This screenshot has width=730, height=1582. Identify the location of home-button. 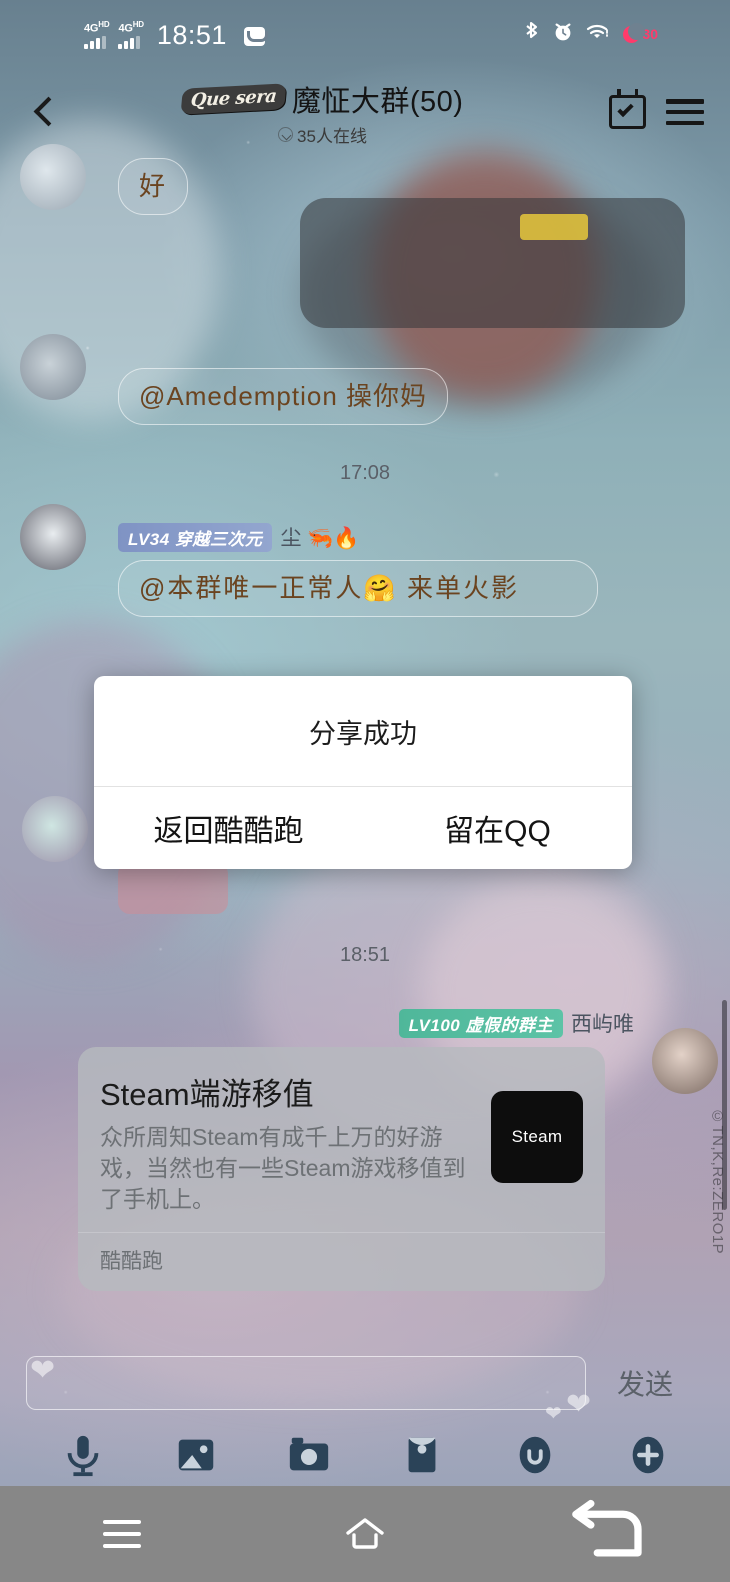
(365, 1534).